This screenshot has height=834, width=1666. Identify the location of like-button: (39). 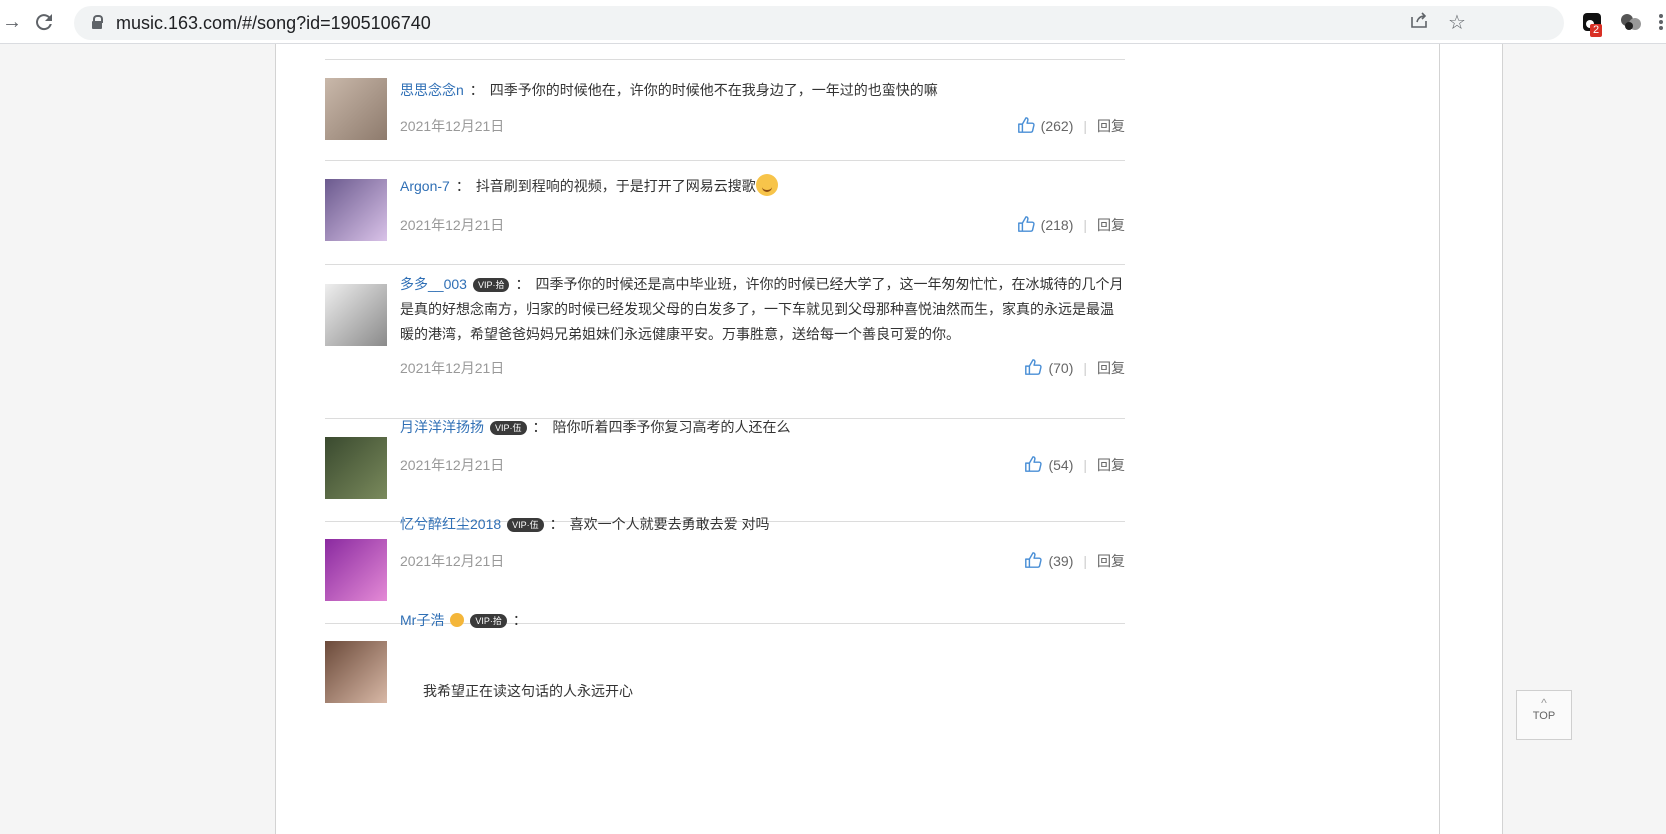
(1049, 560).